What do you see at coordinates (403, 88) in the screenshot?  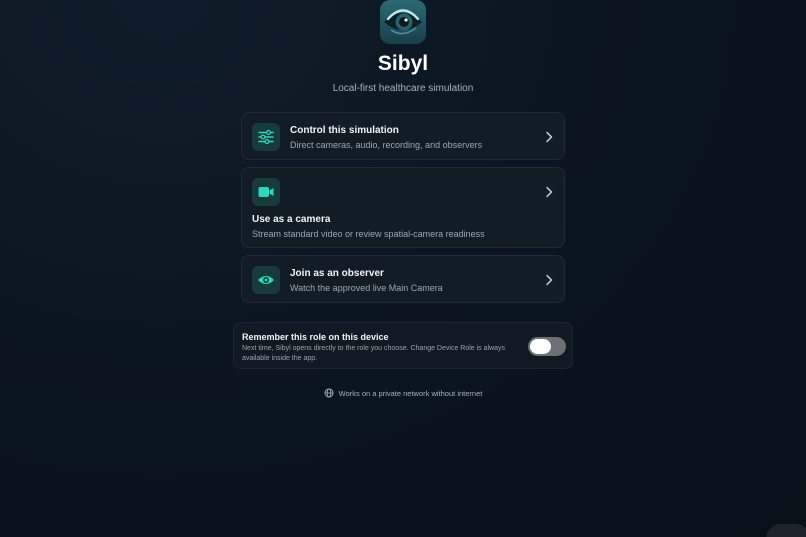 I see `app-tagline: Local-first healthcare simulation` at bounding box center [403, 88].